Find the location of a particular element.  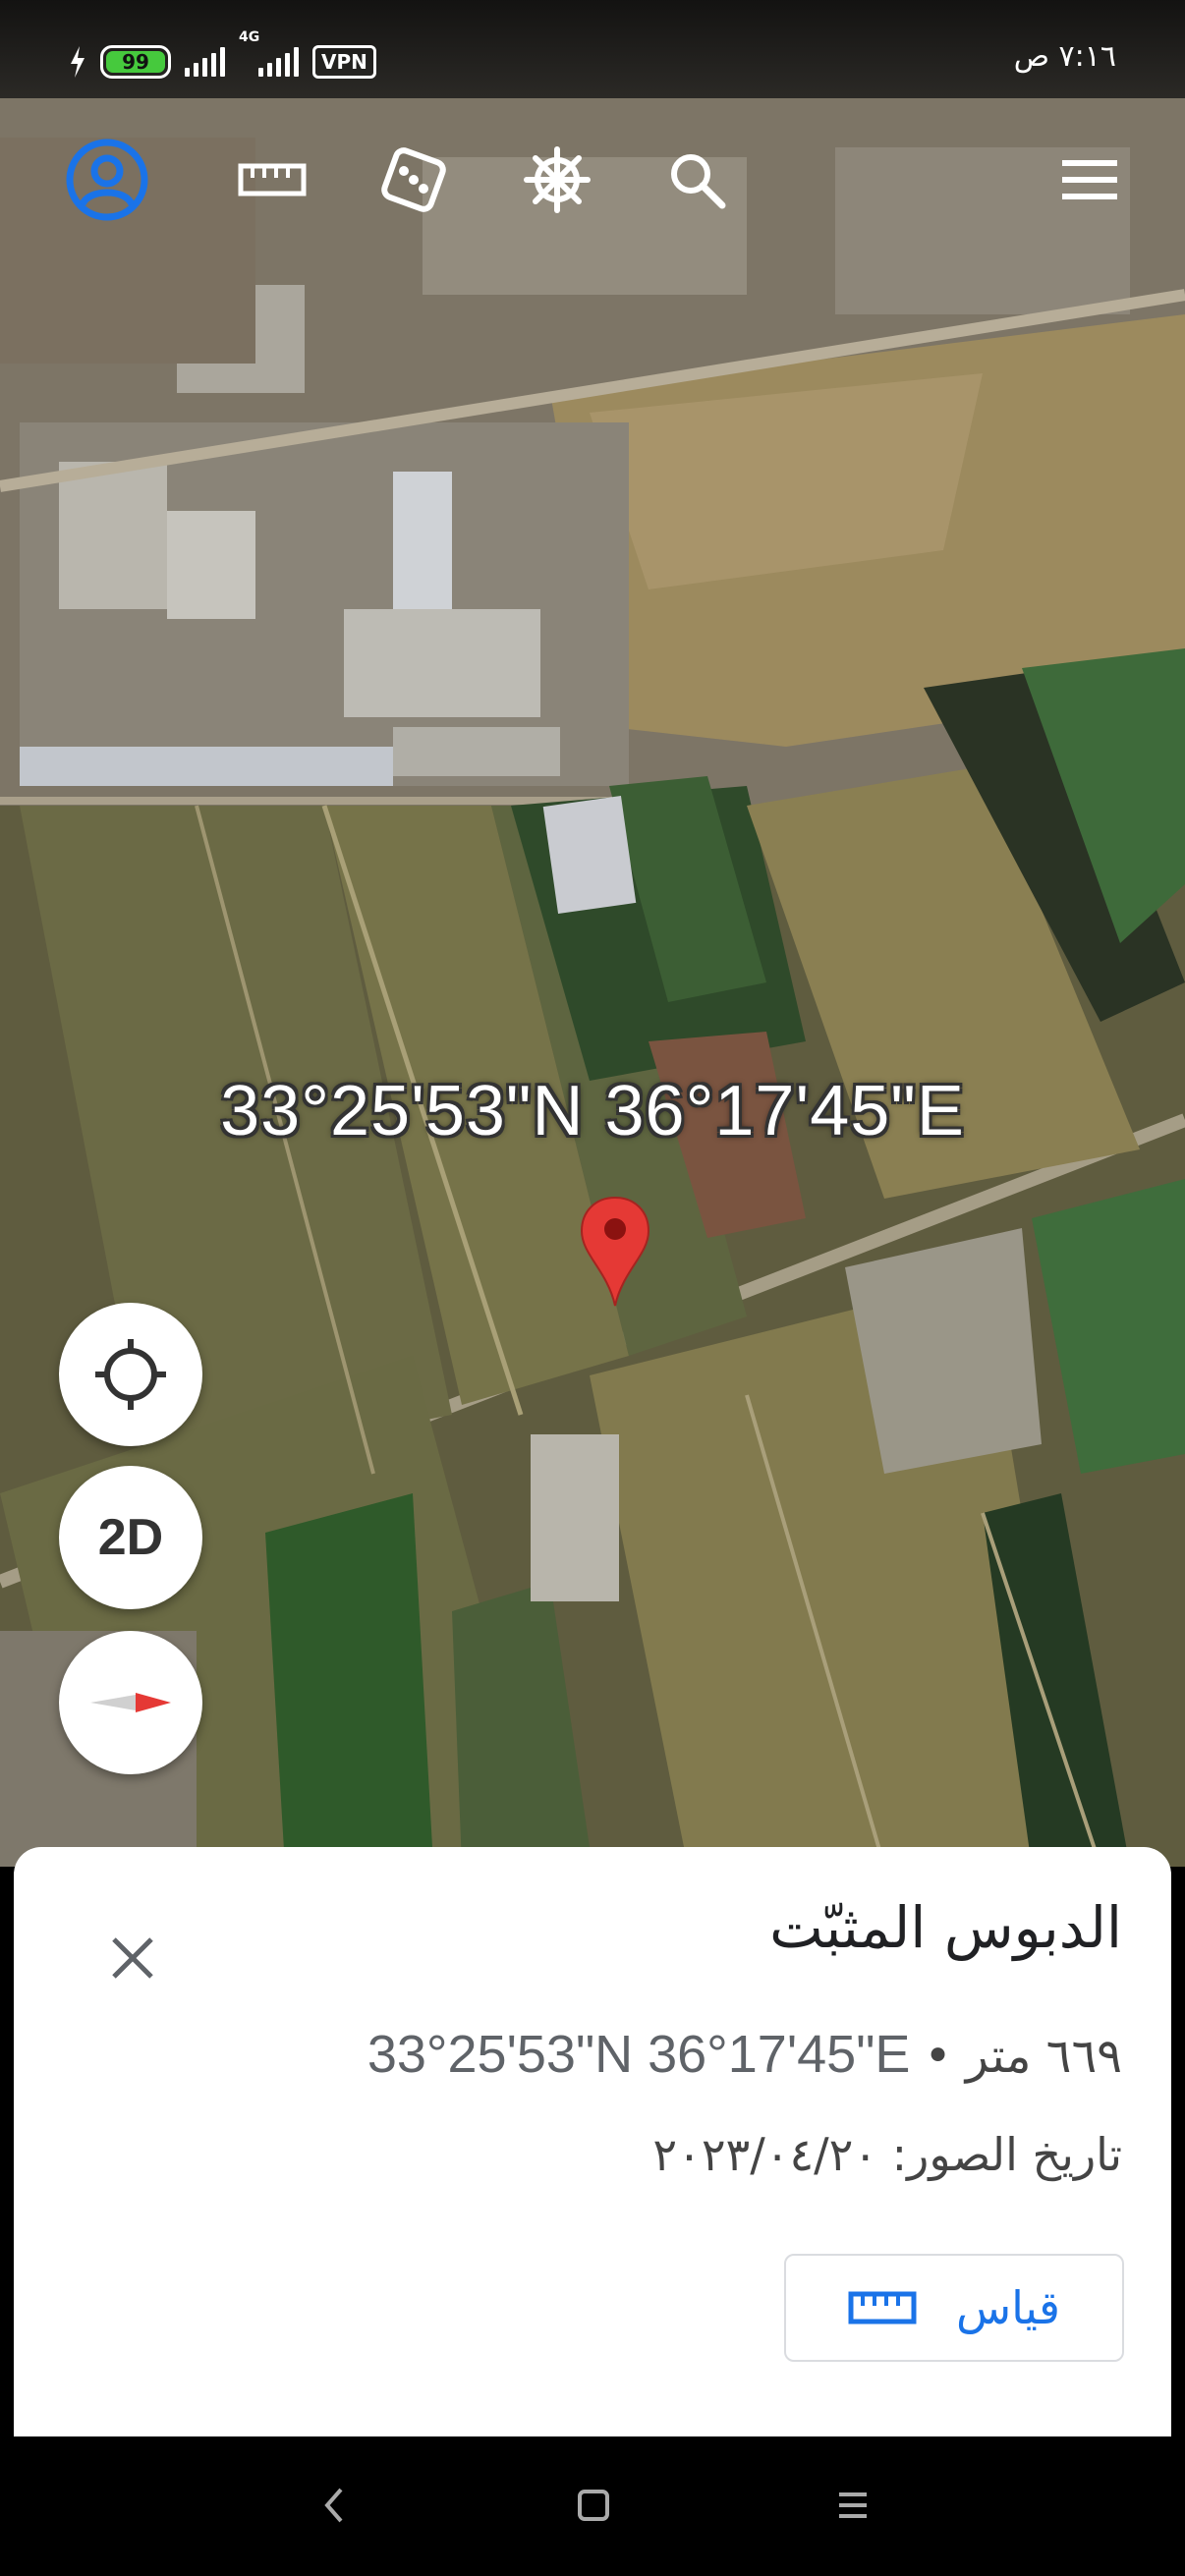

dice-icon is located at coordinates (414, 179).